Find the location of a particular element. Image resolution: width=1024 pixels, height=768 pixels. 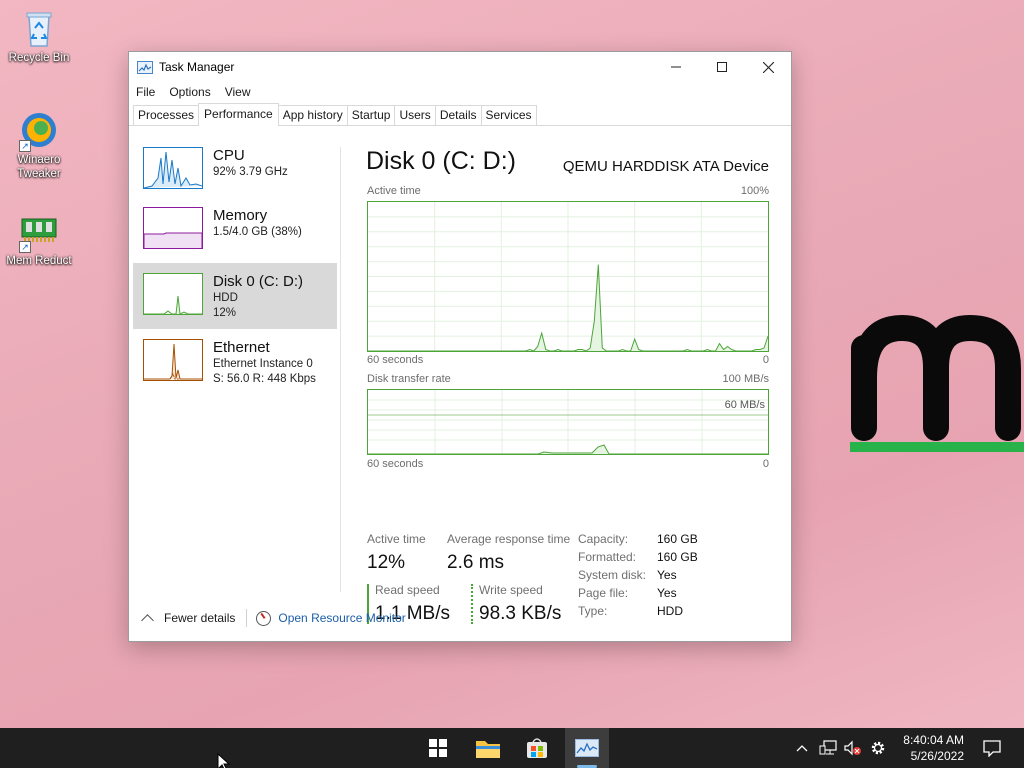

memory-chip-icon: ↗ is located at coordinates (39, 232).